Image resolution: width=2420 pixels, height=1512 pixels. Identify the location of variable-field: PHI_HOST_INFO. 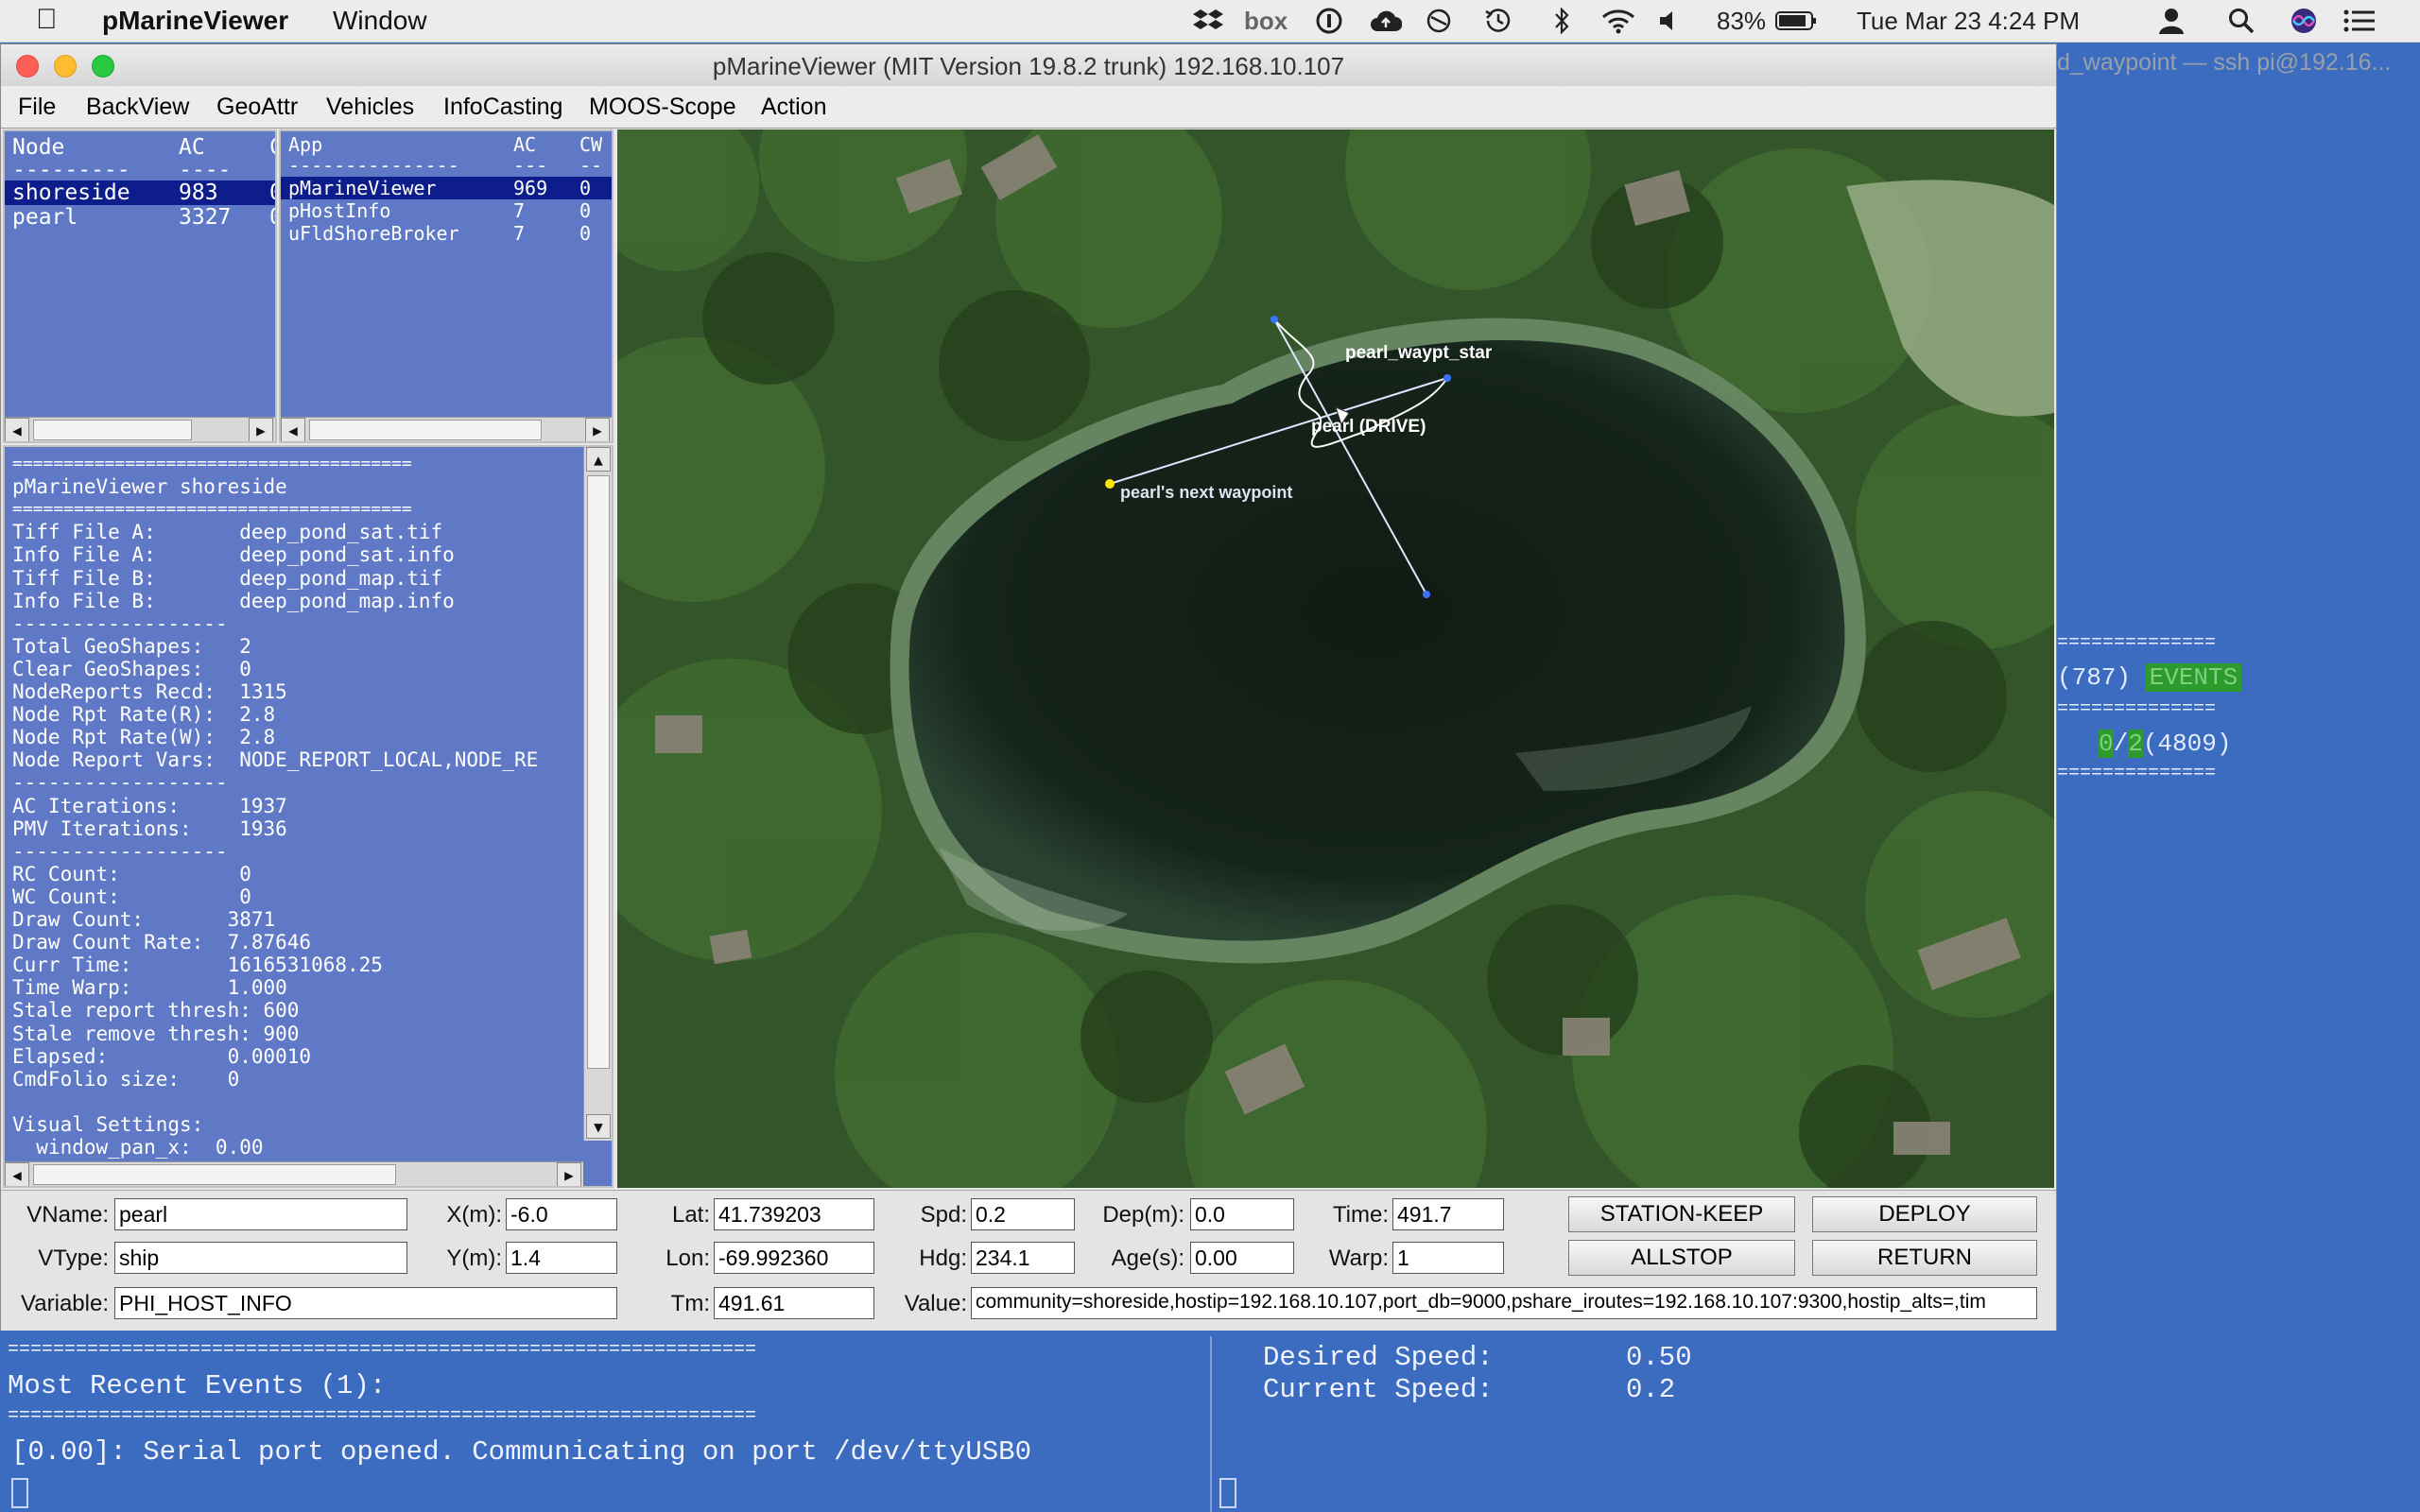
(366, 1303).